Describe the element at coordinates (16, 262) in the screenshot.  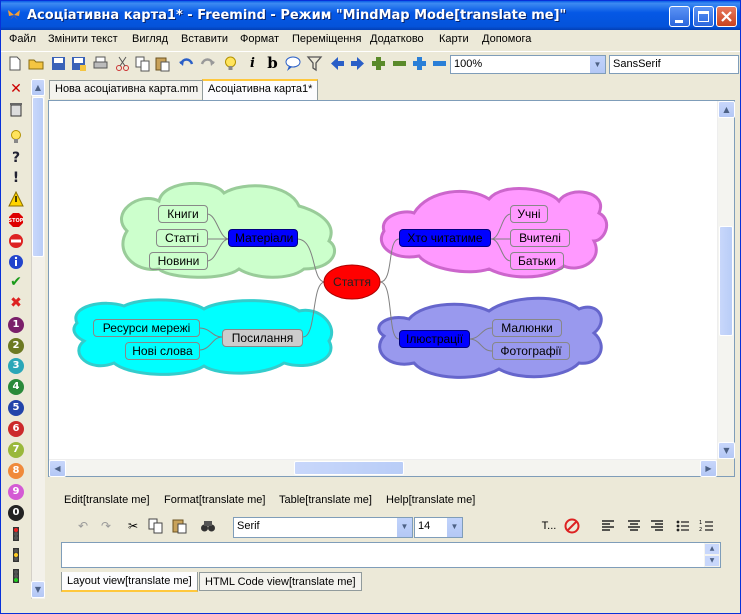
I see `info-icon` at that location.